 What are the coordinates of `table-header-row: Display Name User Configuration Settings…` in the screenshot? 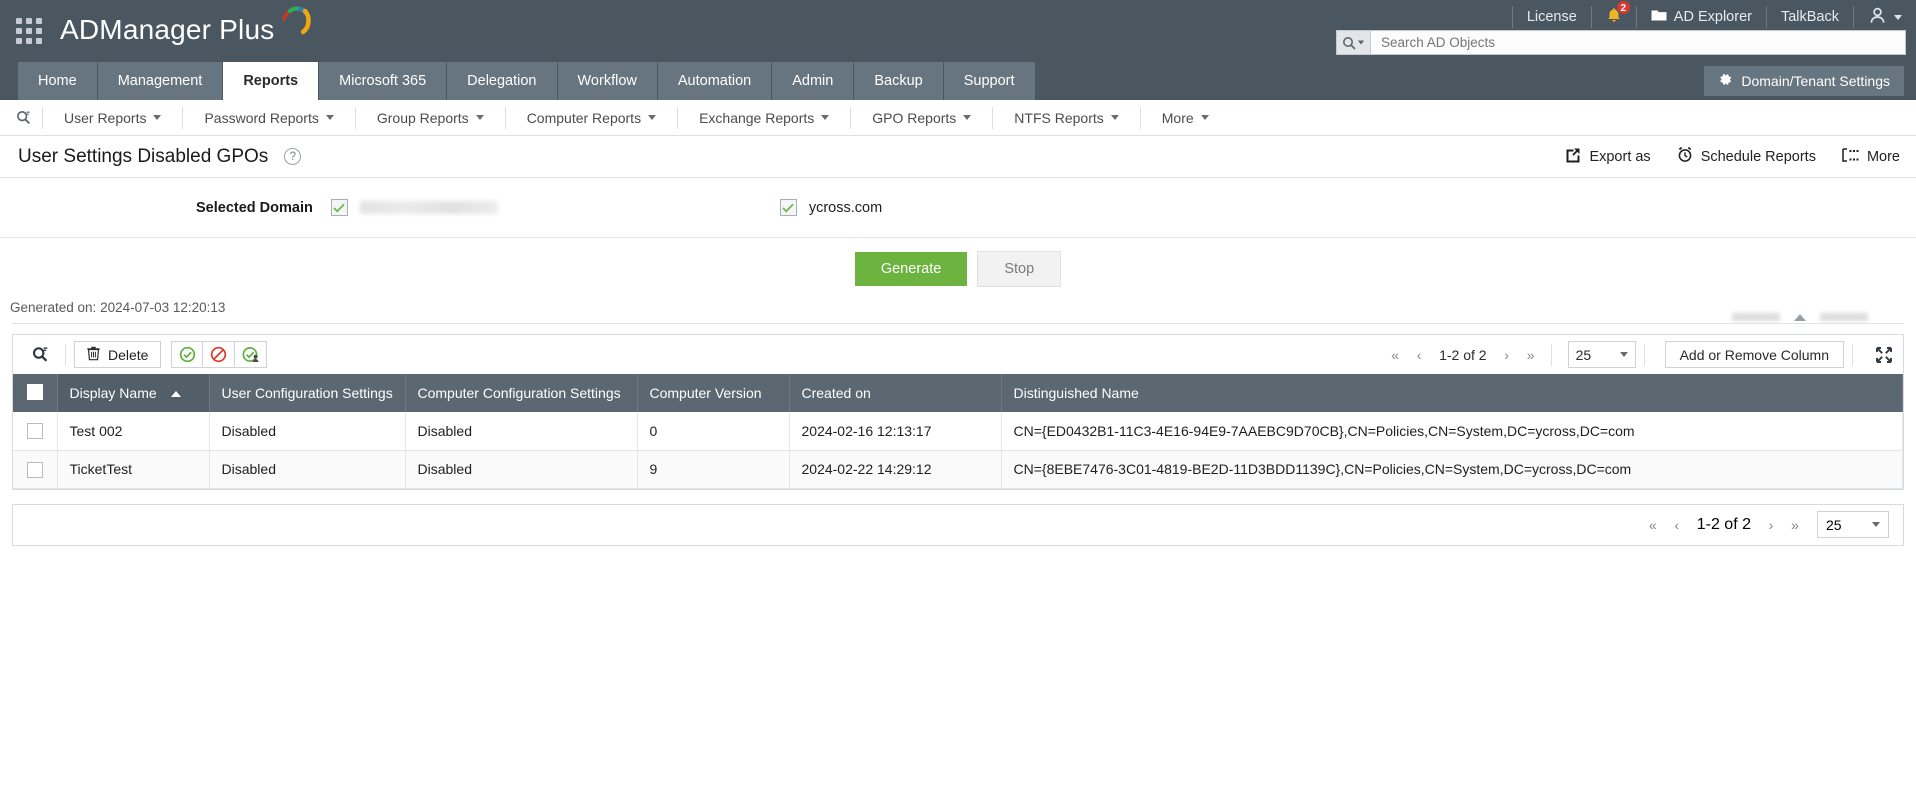 It's located at (958, 393).